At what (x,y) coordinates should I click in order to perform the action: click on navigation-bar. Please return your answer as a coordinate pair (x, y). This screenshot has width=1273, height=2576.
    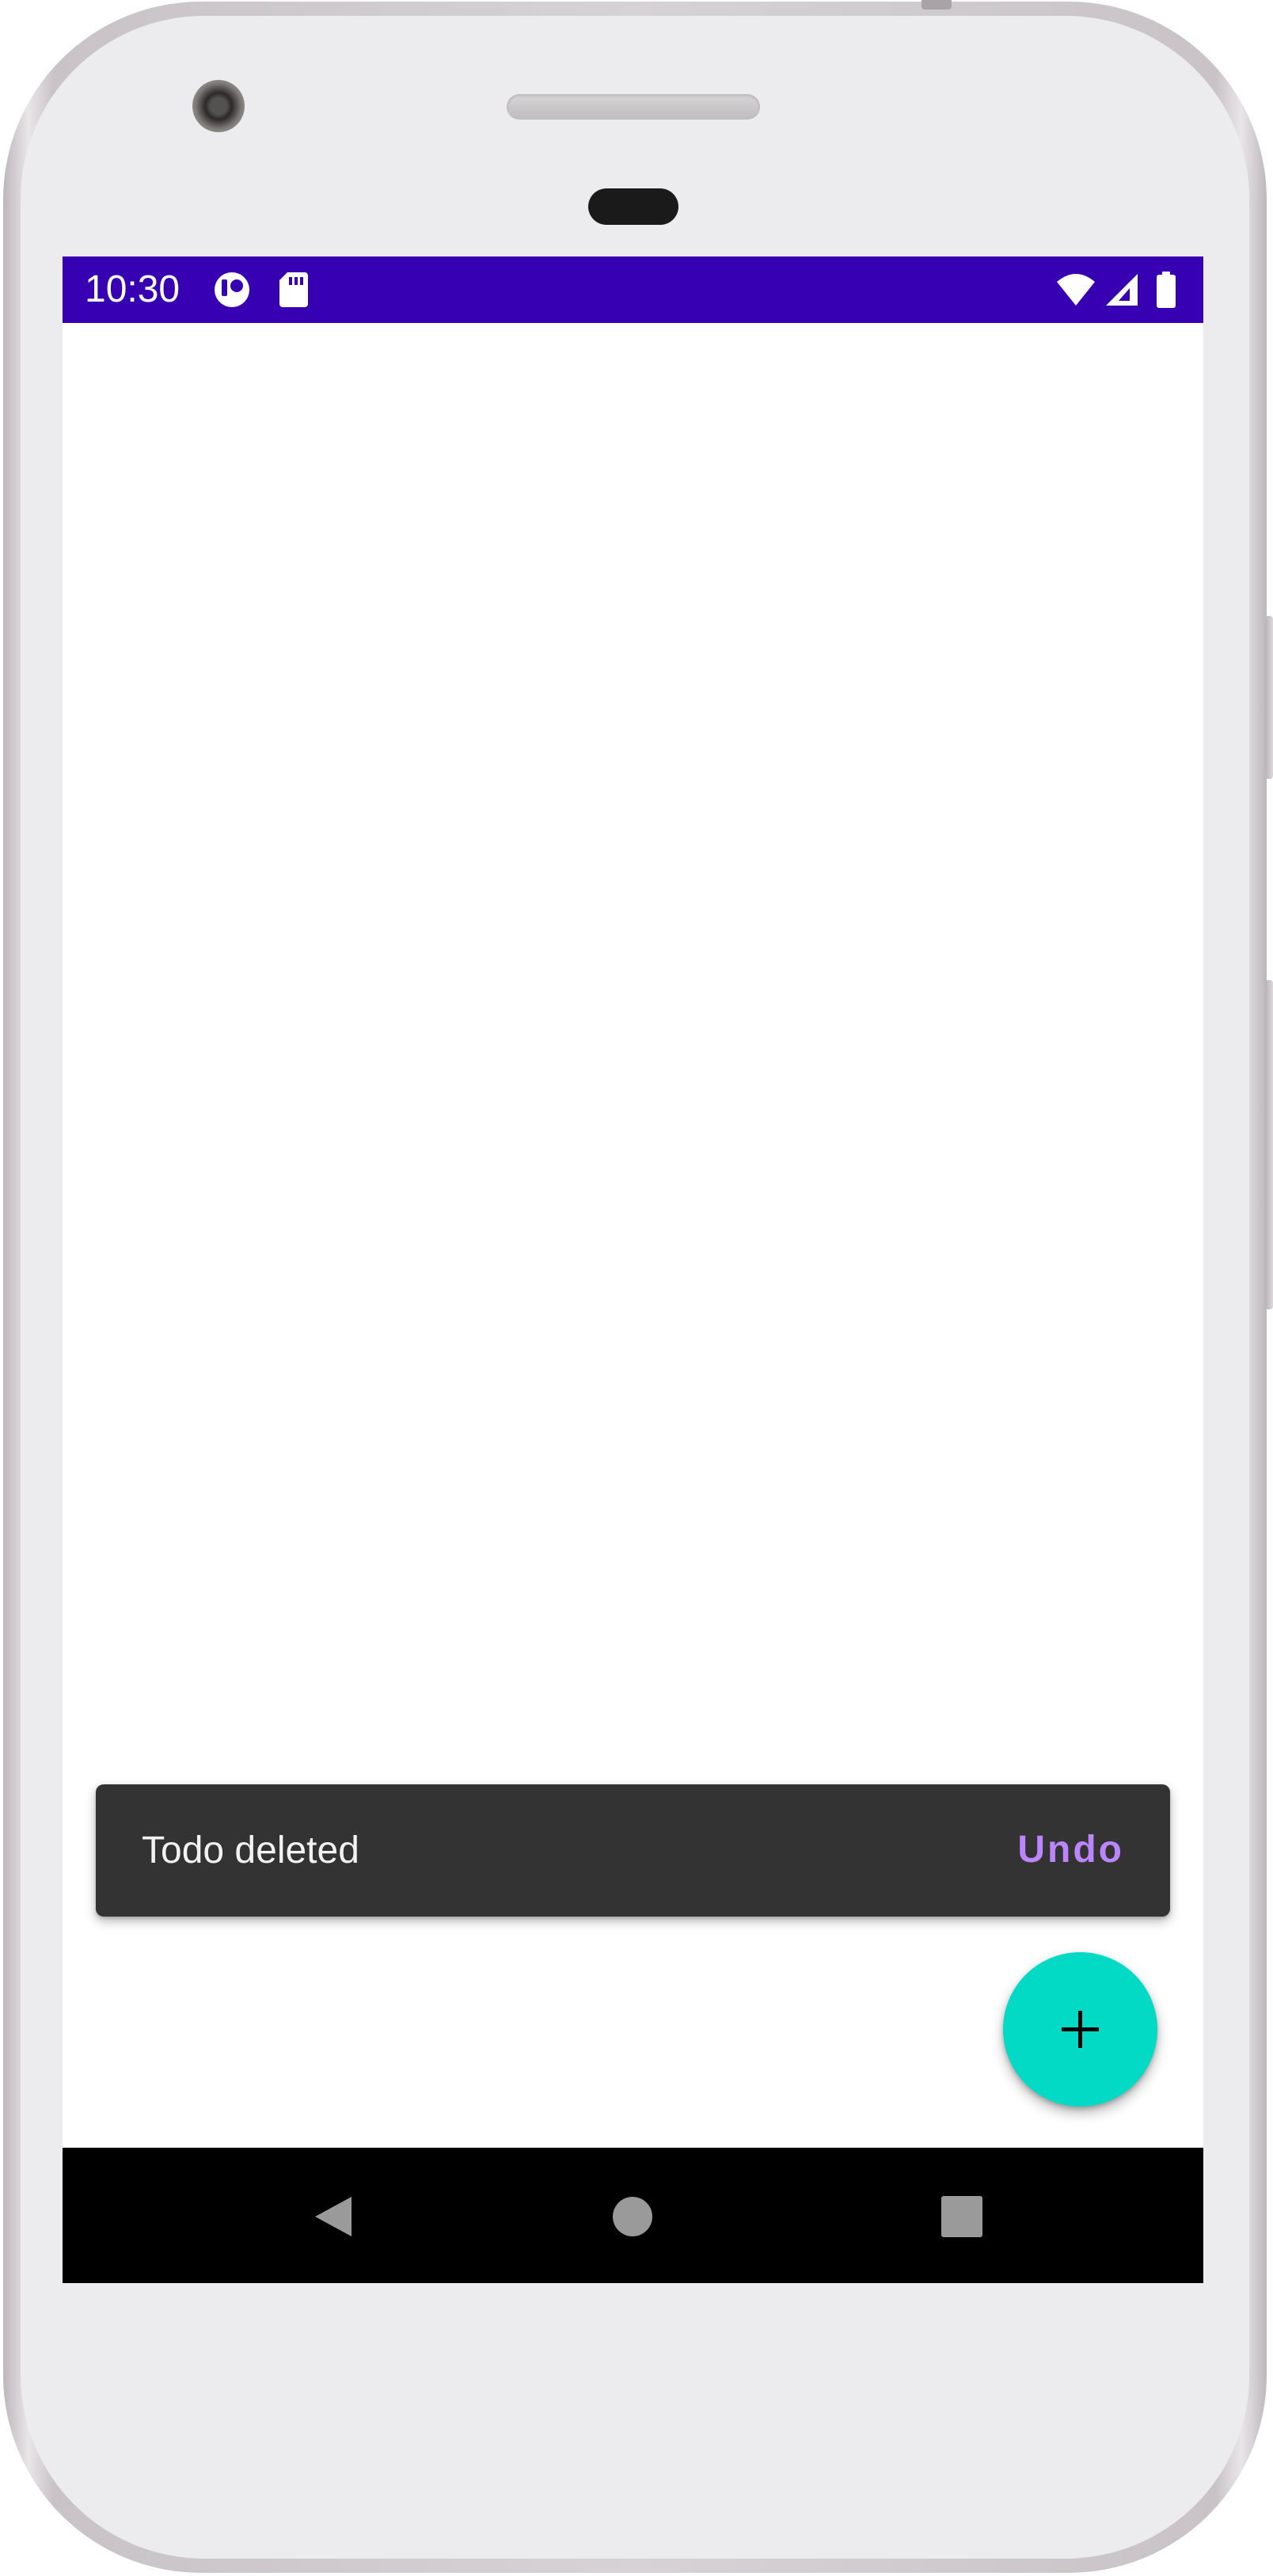
    Looking at the image, I should click on (633, 2215).